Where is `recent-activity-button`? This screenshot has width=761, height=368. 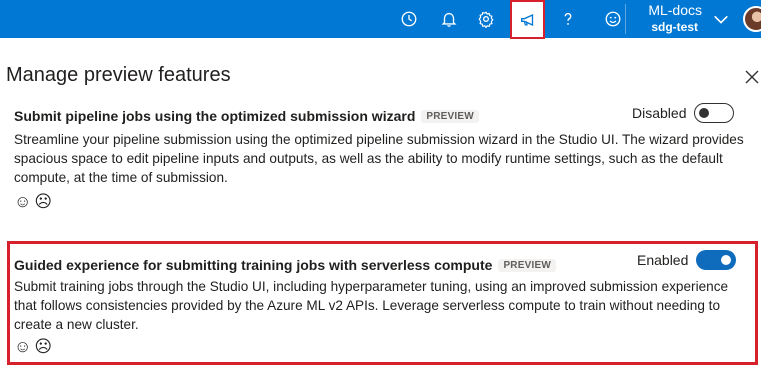 recent-activity-button is located at coordinates (409, 19).